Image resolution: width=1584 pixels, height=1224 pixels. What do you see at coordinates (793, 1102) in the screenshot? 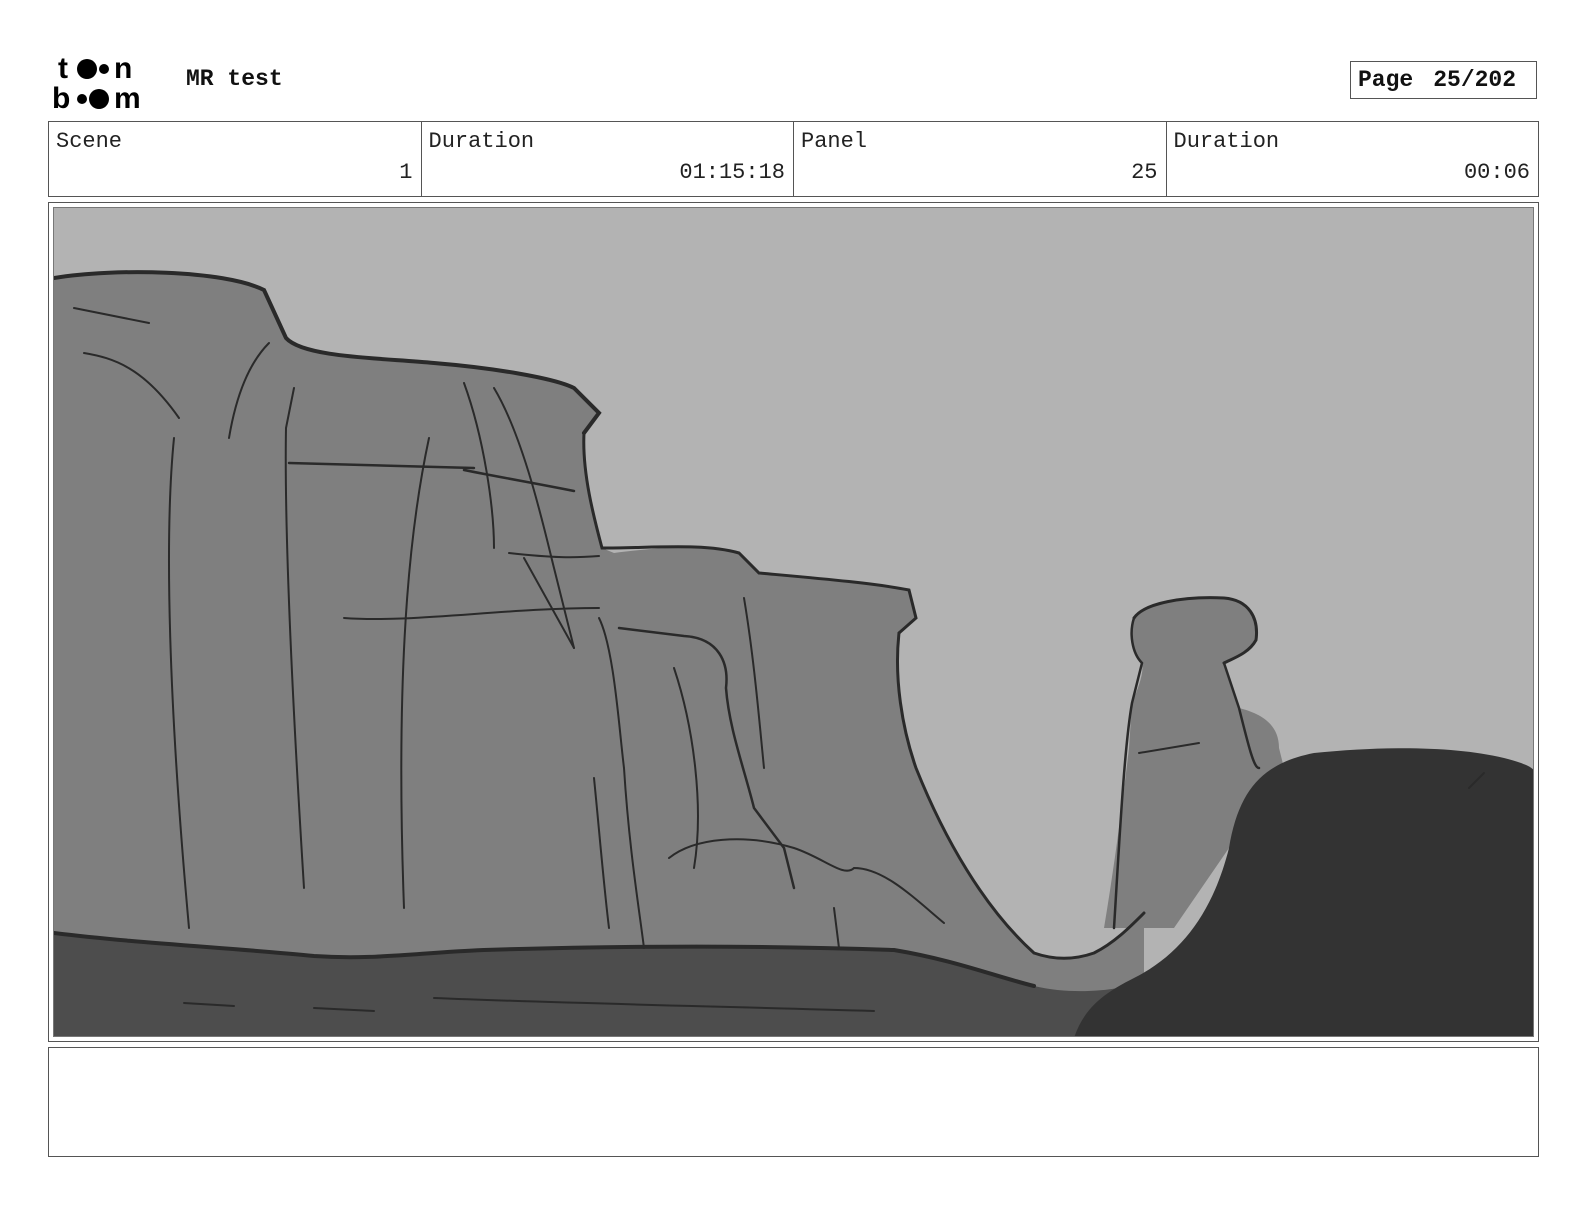
I see `panel-notes-box` at bounding box center [793, 1102].